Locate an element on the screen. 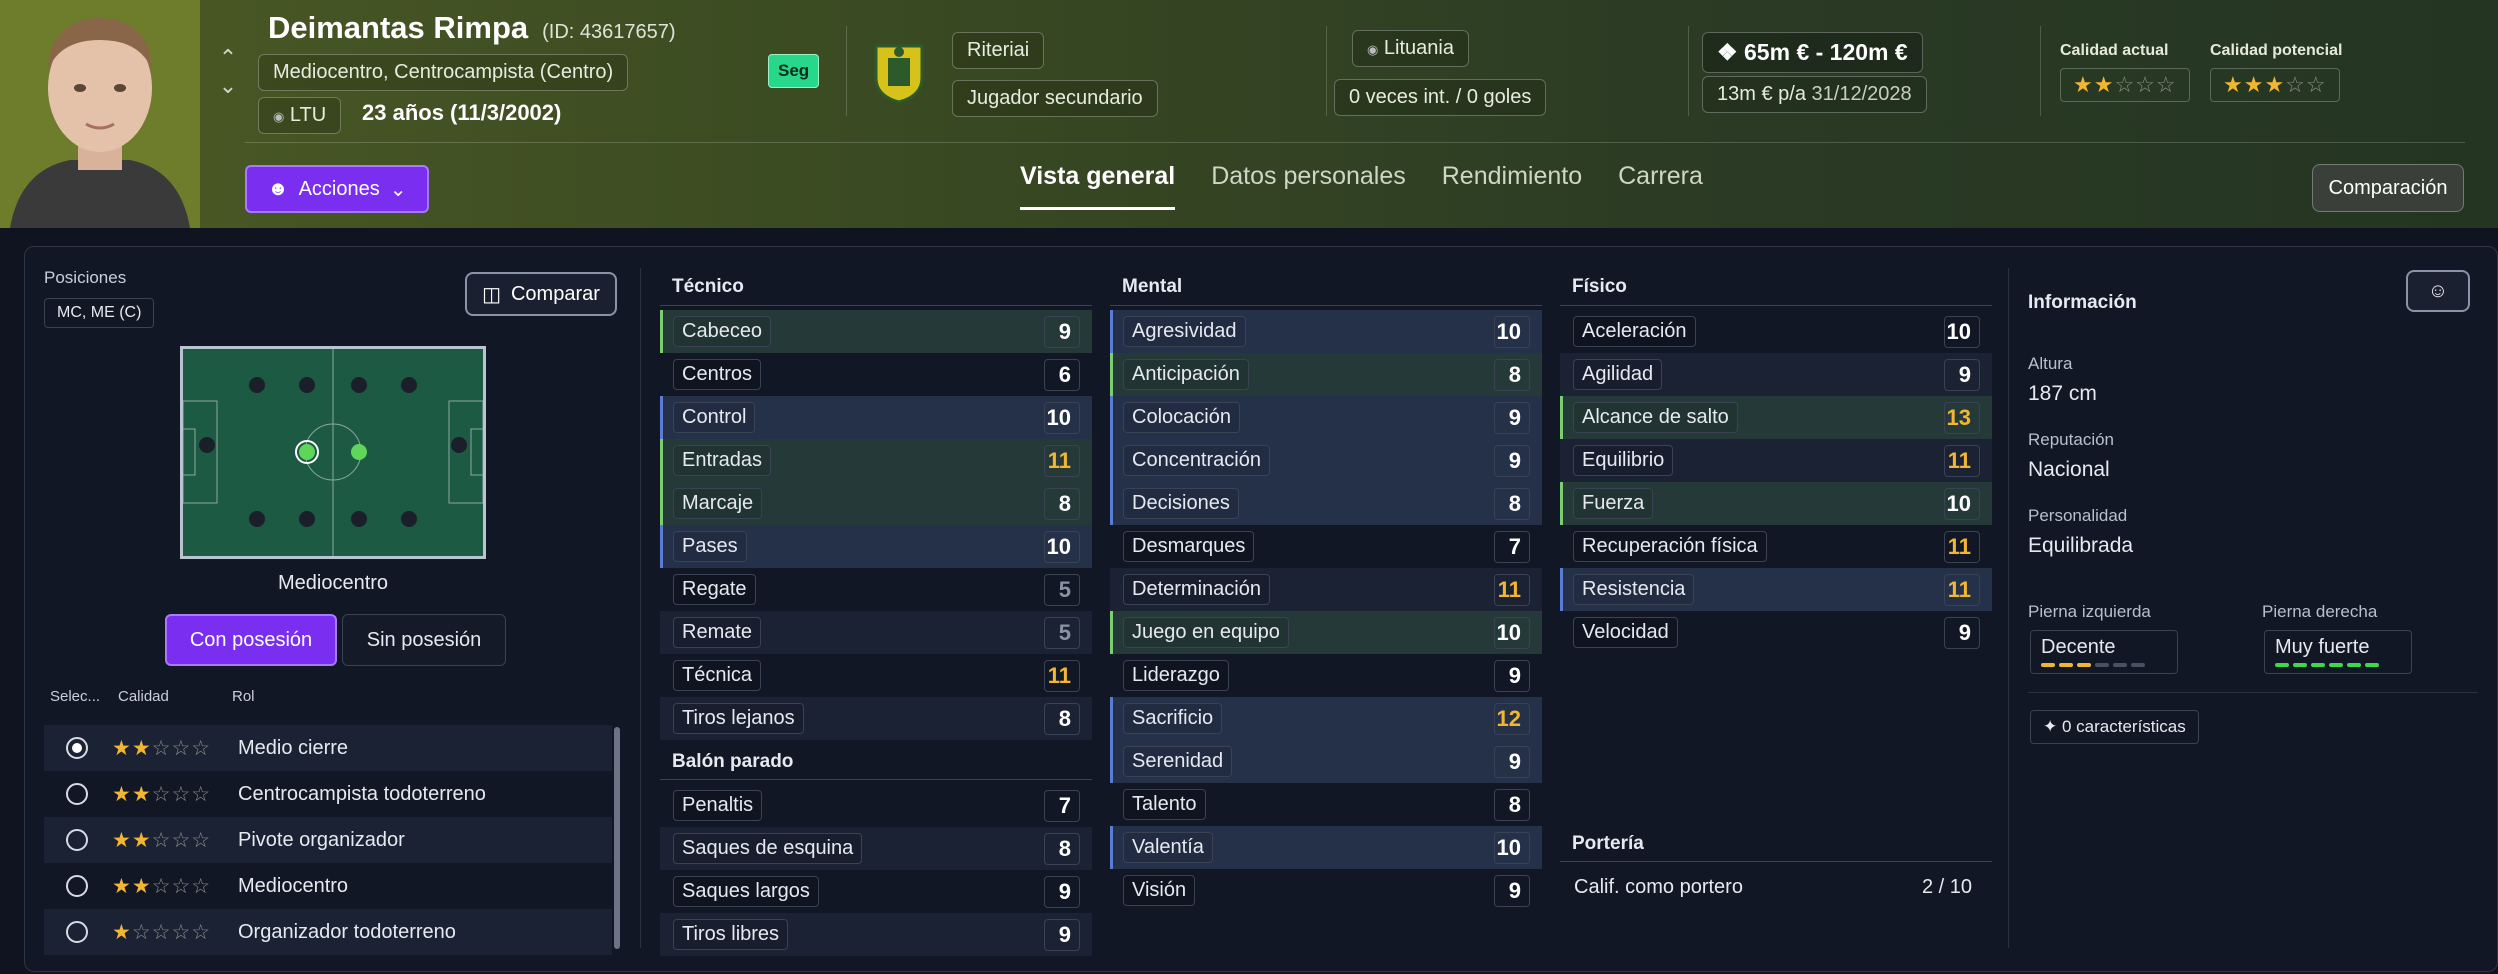 This screenshot has height=974, width=2498. radio-selected is located at coordinates (77, 748).